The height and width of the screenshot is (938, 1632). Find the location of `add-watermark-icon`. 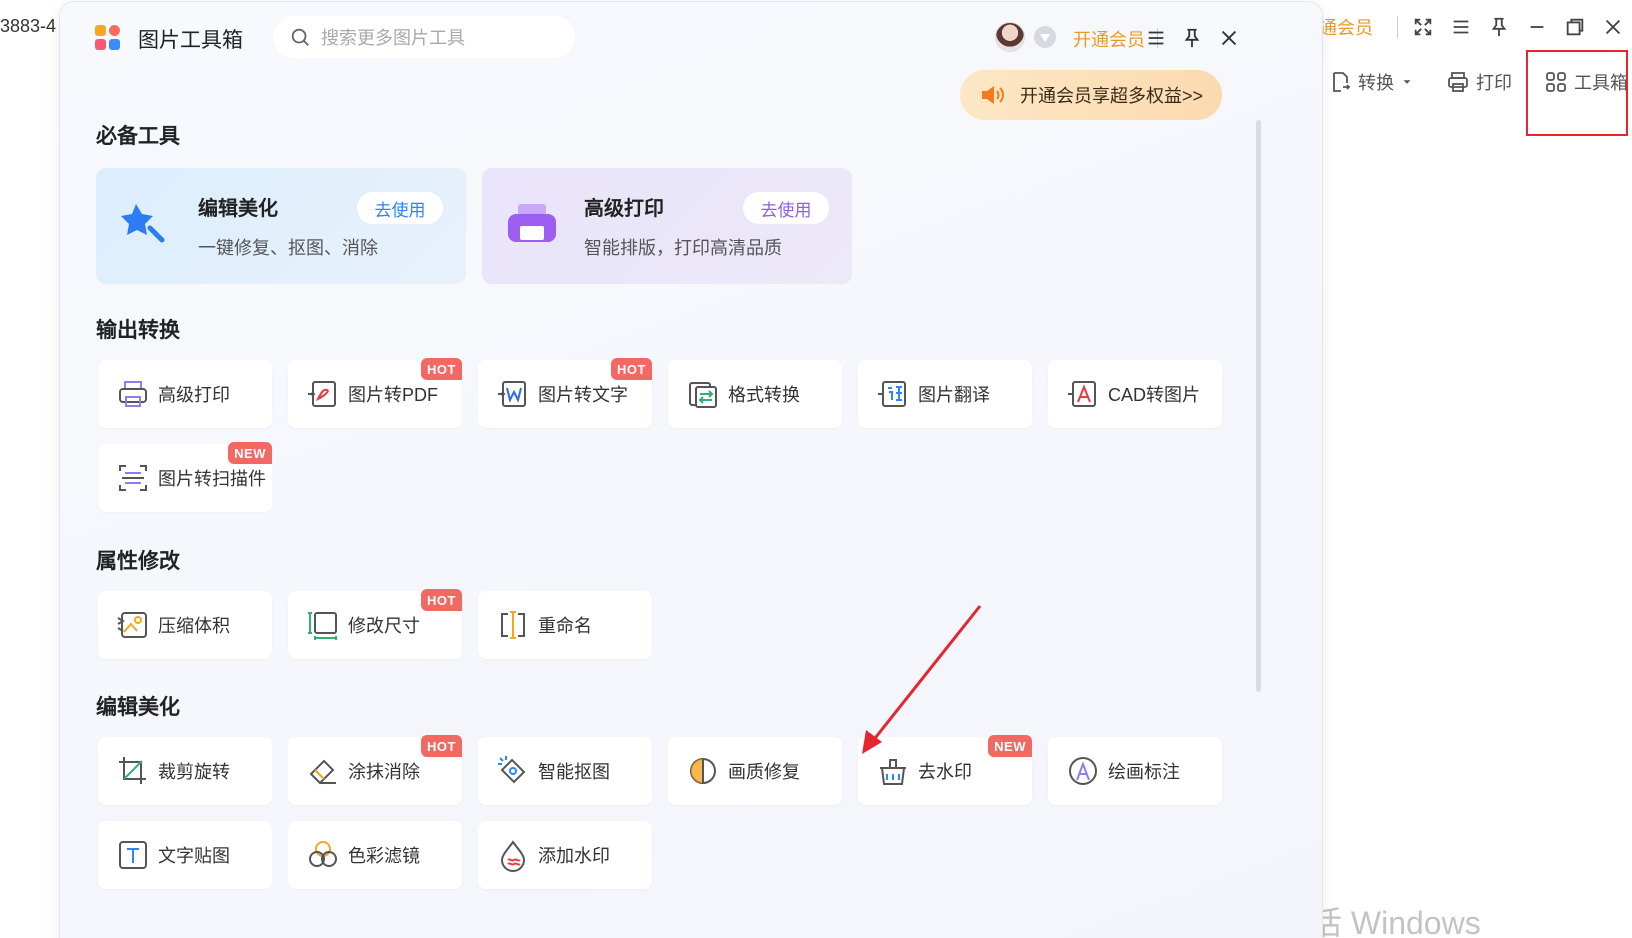

add-watermark-icon is located at coordinates (513, 856).